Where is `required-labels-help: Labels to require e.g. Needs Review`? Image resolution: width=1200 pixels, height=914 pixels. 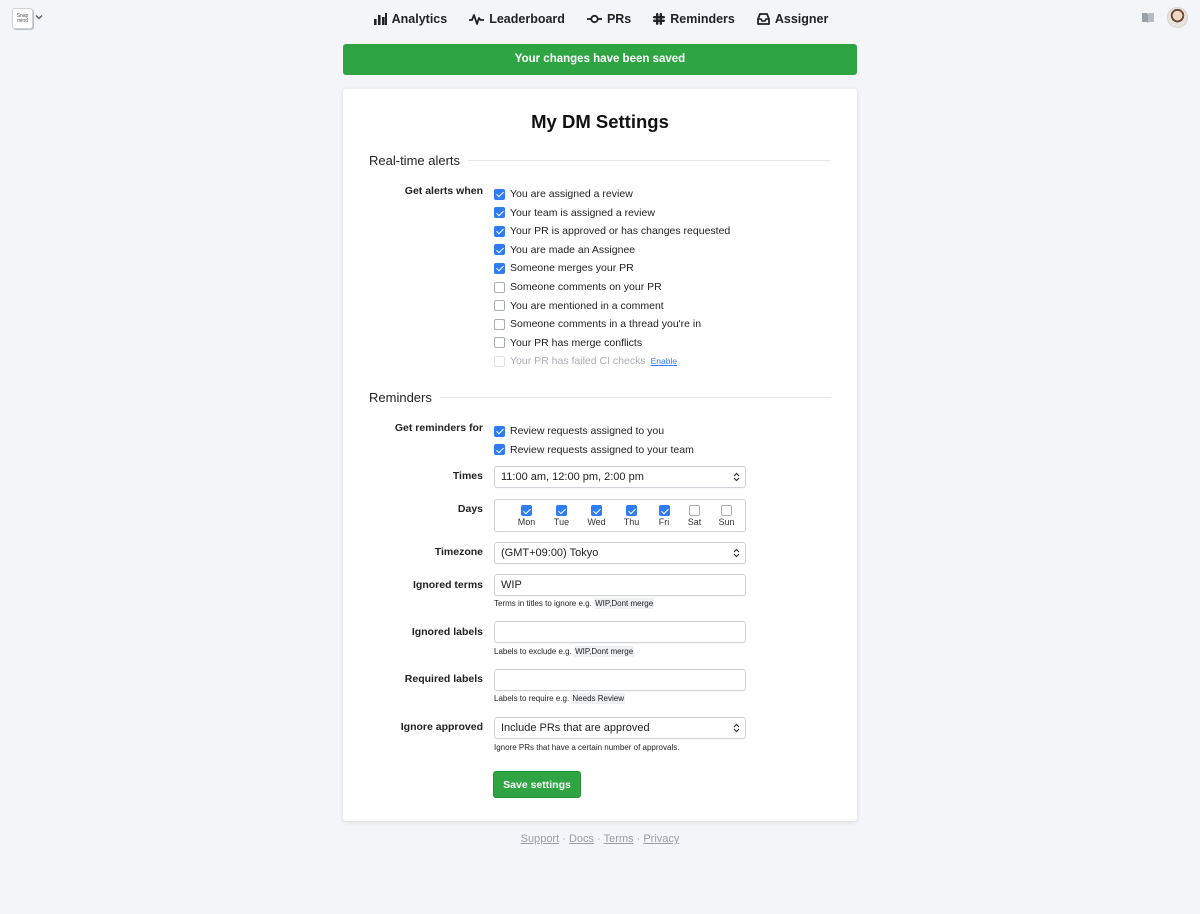
required-labels-help: Labels to require e.g. Needs Review is located at coordinates (559, 698).